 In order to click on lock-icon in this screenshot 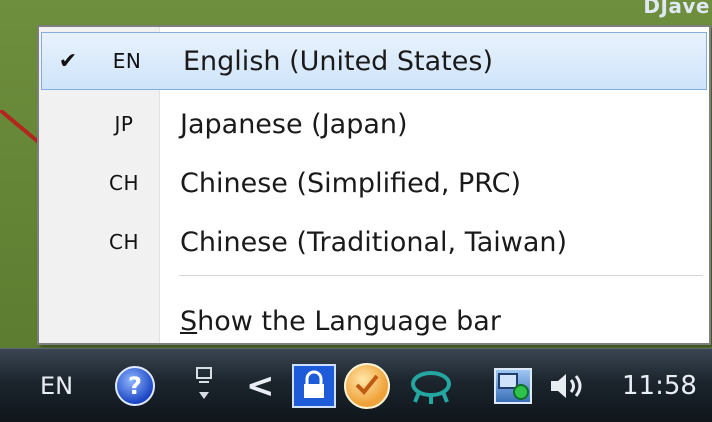, I will do `click(314, 385)`.